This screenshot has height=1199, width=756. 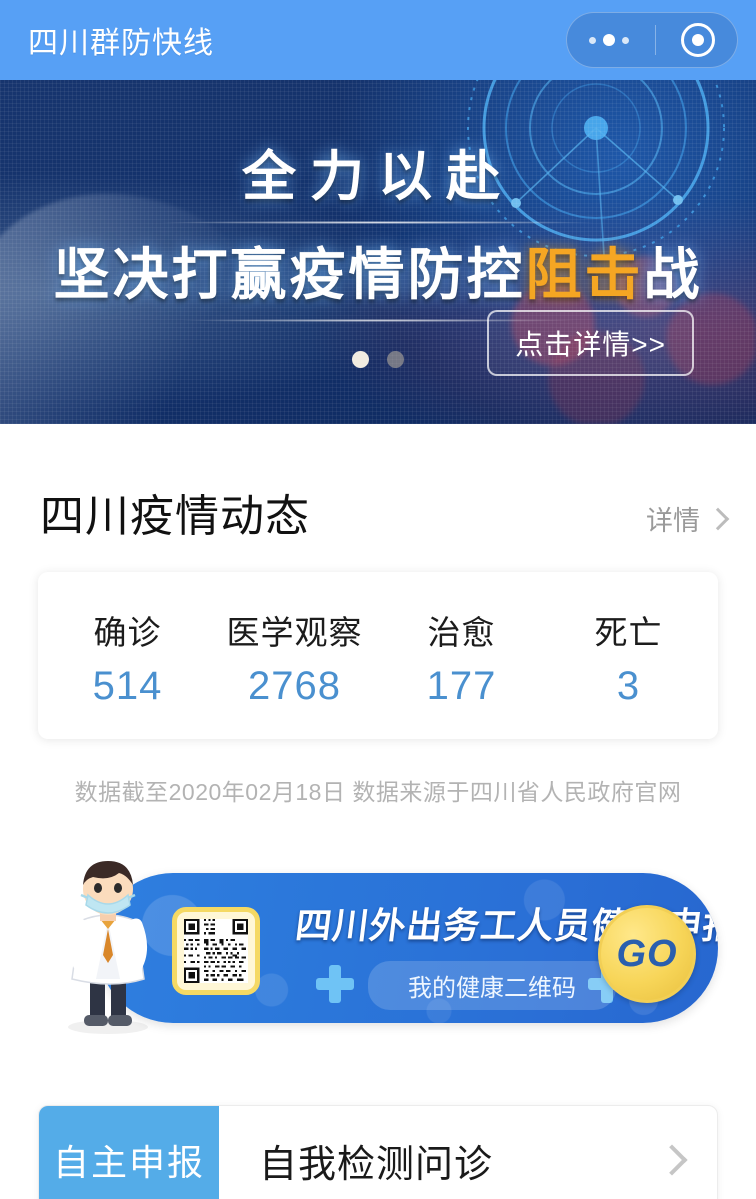 I want to click on epidemic-detail-label: 详情, so click(x=673, y=521).